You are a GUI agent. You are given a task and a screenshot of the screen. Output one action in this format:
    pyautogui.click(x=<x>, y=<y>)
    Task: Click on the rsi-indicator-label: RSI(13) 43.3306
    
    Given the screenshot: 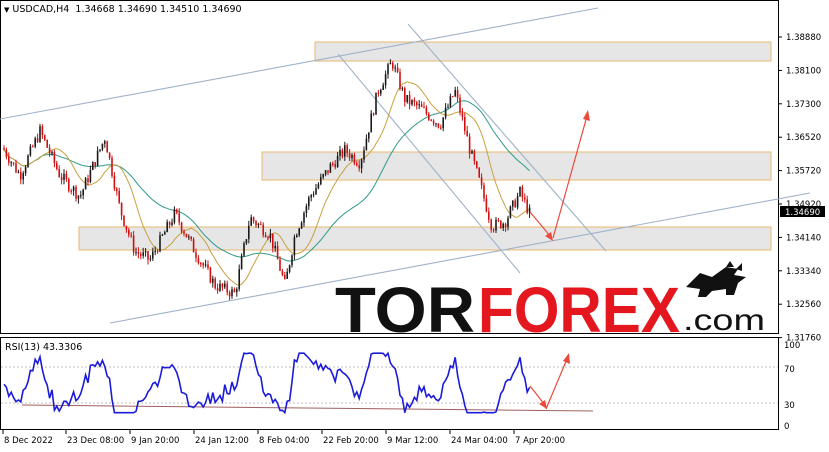 What is the action you would take?
    pyautogui.click(x=44, y=347)
    